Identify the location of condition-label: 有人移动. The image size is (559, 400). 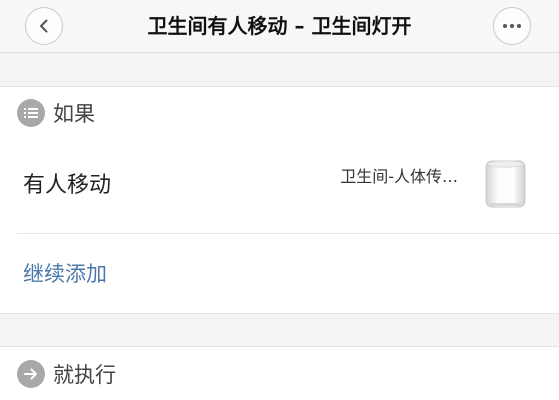
(67, 185).